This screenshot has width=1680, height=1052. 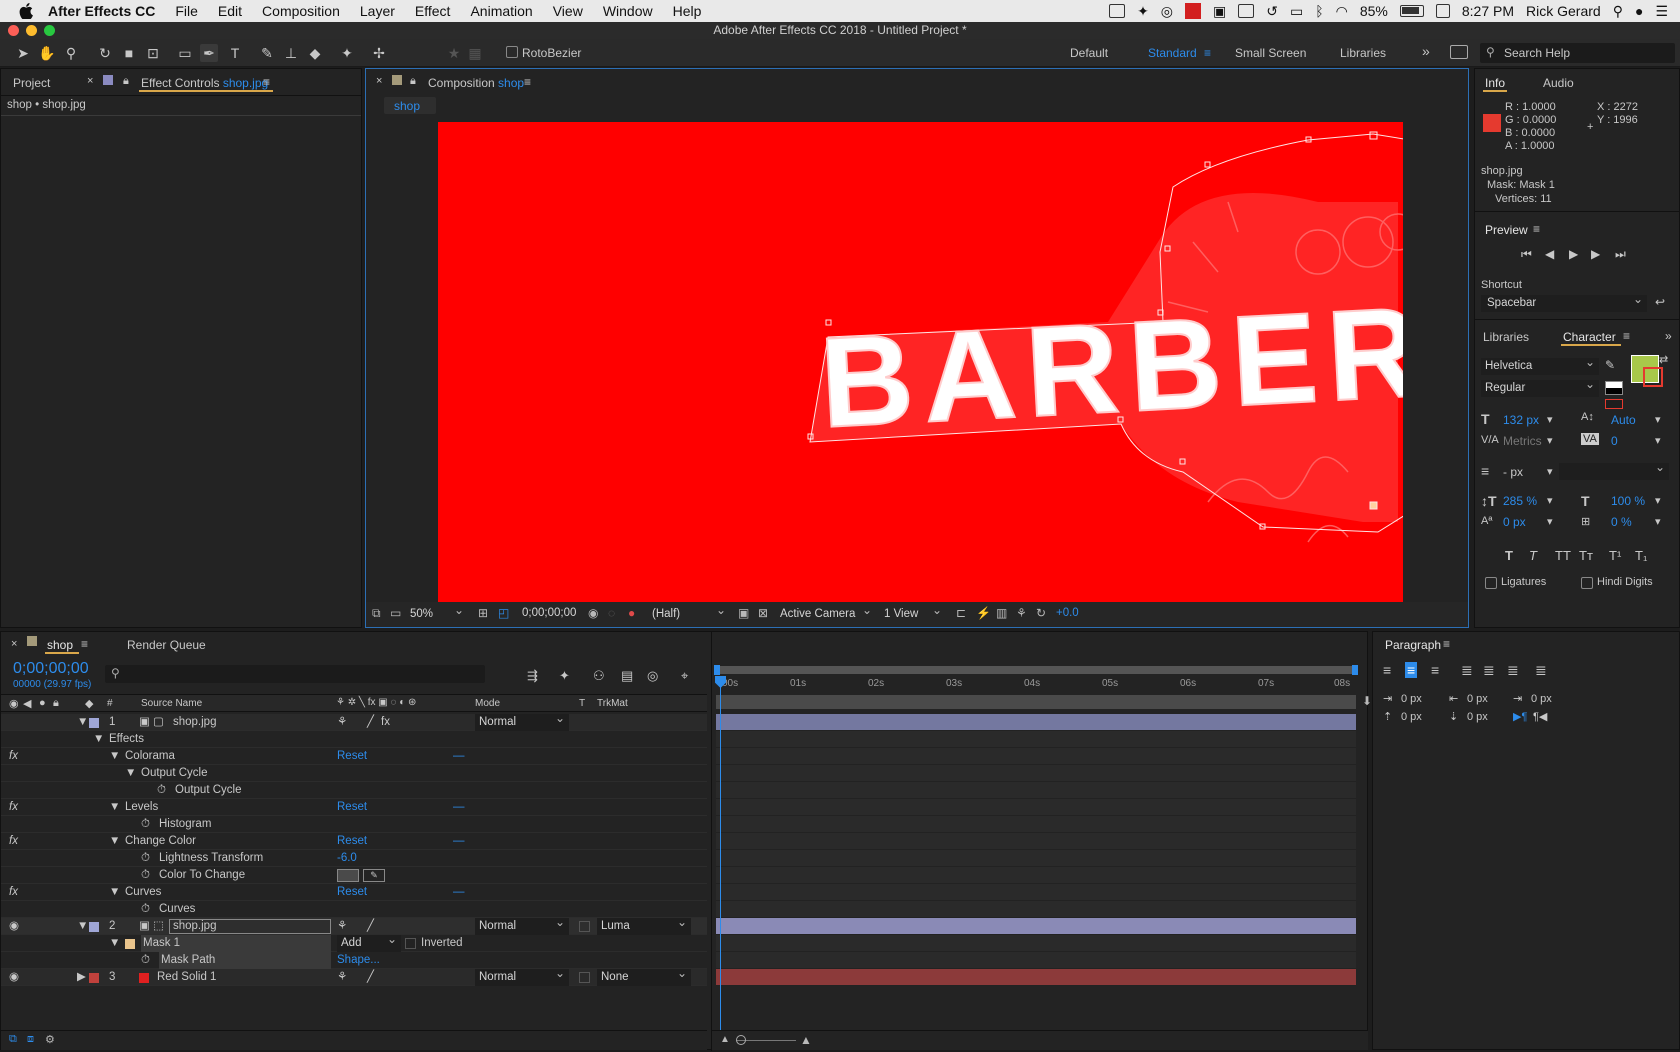 What do you see at coordinates (49, 30) in the screenshot?
I see `zoom-window-icon` at bounding box center [49, 30].